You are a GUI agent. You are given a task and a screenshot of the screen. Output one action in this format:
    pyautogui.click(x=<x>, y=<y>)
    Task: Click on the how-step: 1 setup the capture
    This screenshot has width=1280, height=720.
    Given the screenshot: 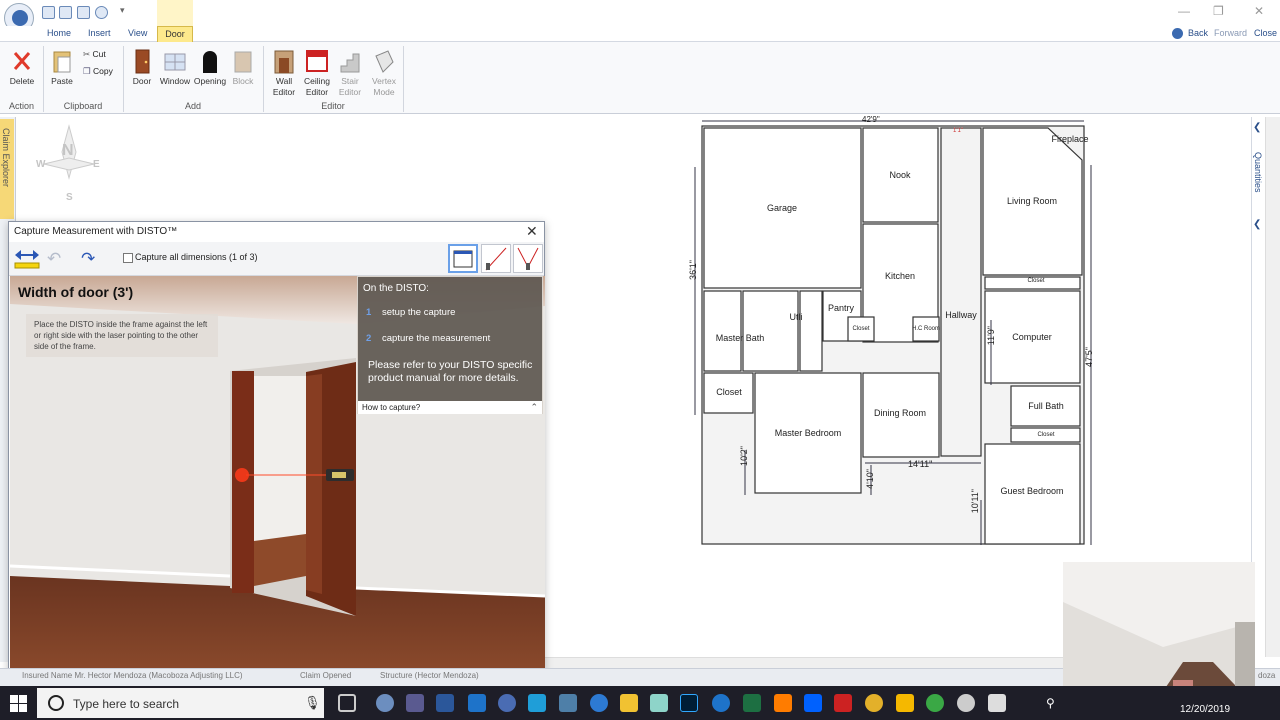 What is the action you would take?
    pyautogui.click(x=410, y=312)
    